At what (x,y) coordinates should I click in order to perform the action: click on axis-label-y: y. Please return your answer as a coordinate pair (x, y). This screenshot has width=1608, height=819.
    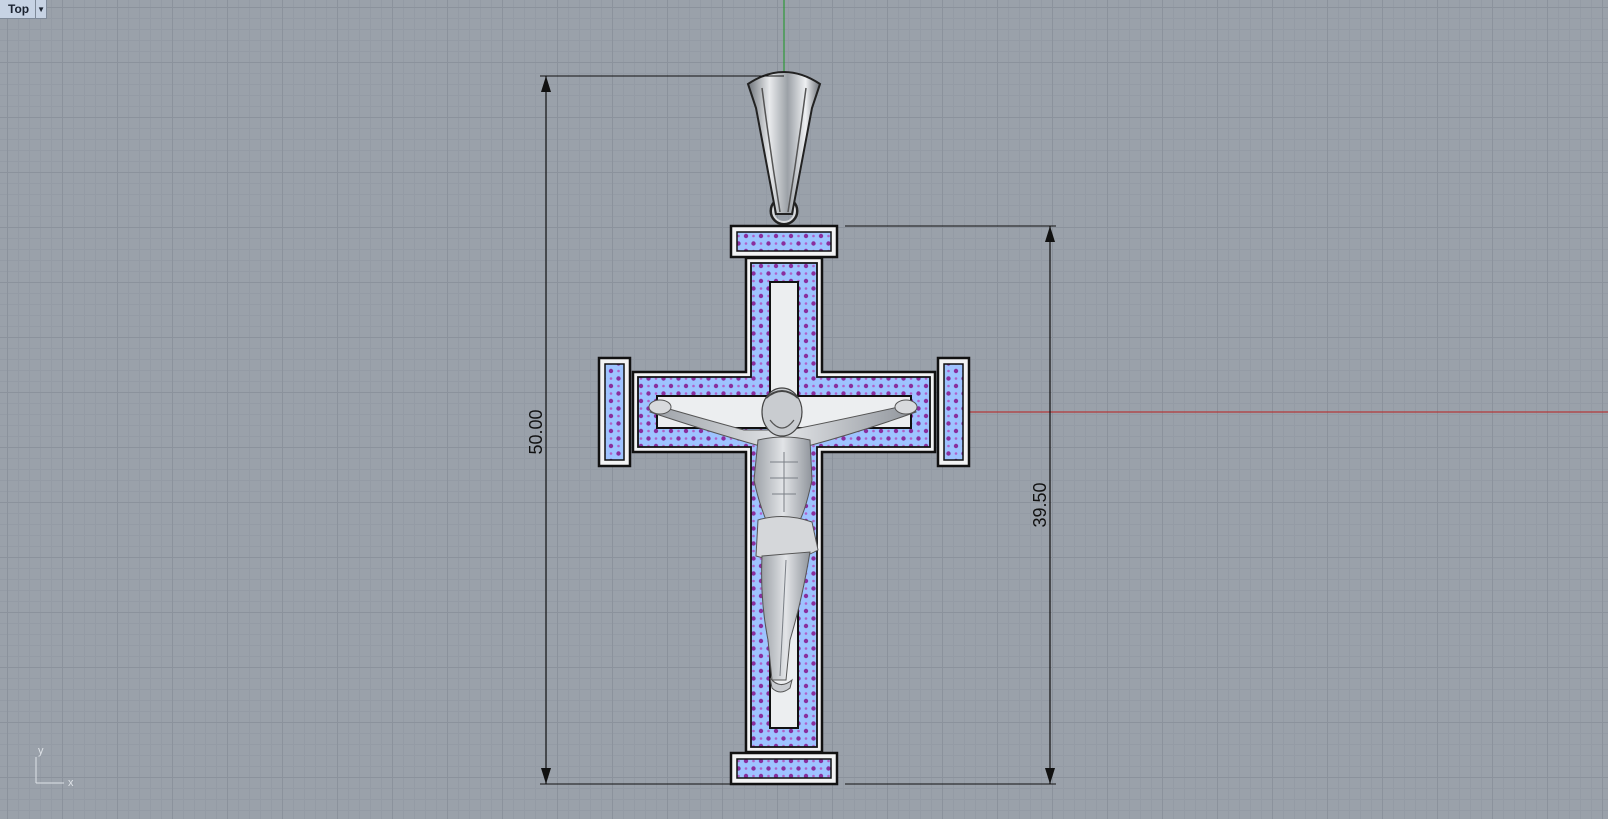
    Looking at the image, I should click on (41, 751).